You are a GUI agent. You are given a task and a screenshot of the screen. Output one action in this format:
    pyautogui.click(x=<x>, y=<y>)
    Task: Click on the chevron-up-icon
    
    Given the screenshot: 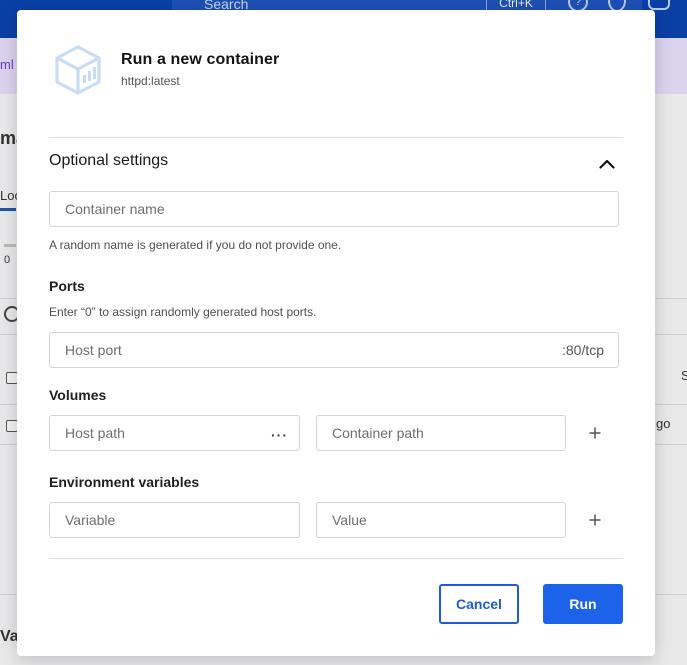 What is the action you would take?
    pyautogui.click(x=607, y=164)
    